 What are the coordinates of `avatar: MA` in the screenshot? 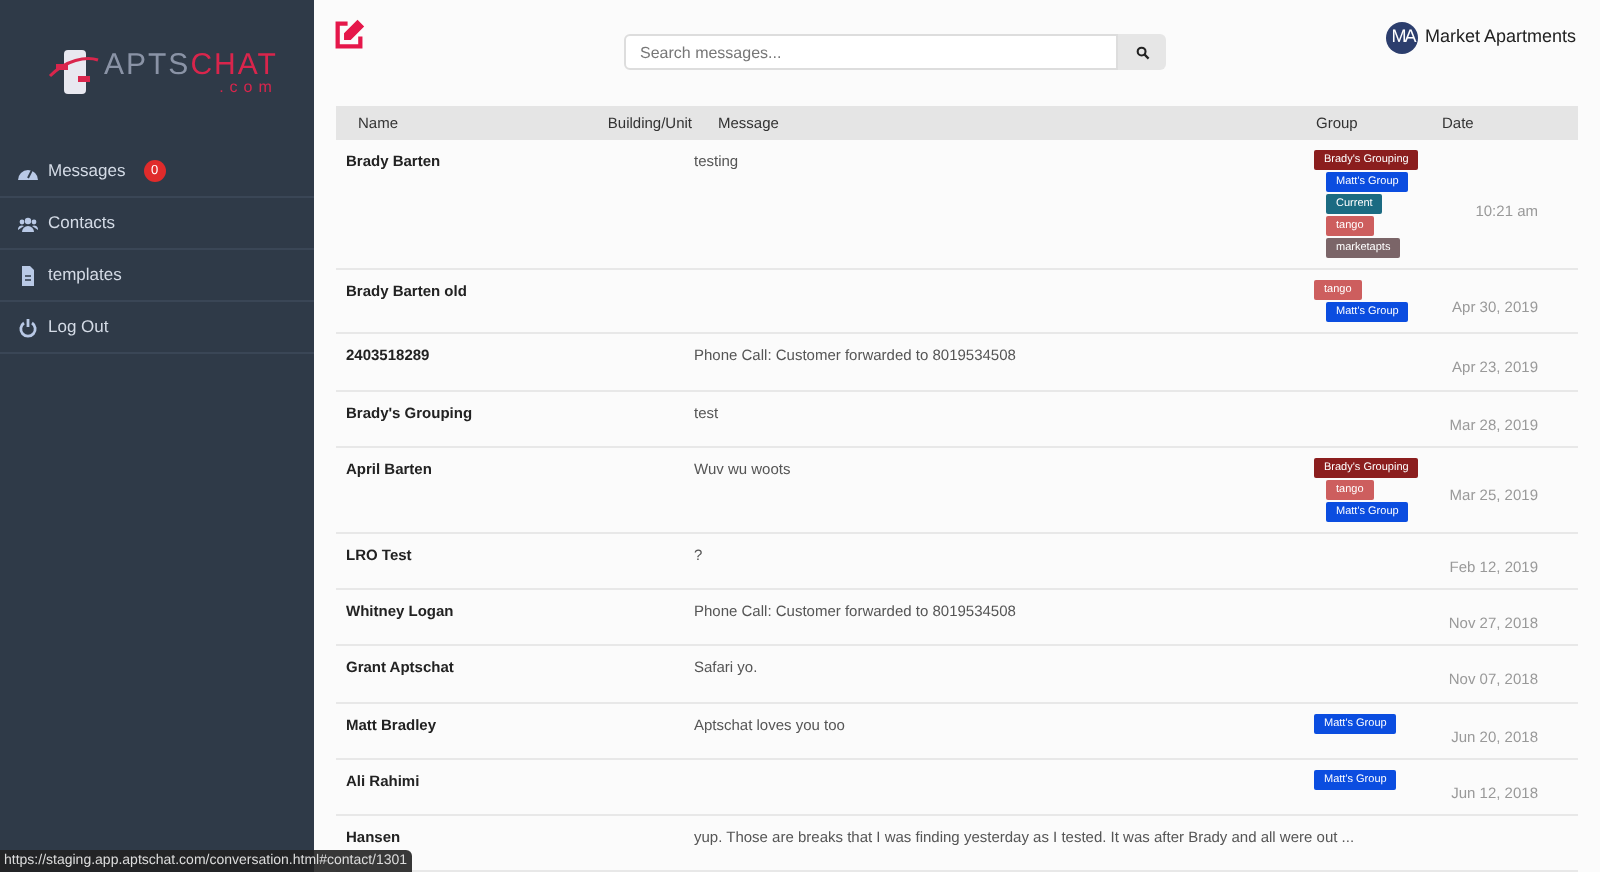 It's located at (1402, 38).